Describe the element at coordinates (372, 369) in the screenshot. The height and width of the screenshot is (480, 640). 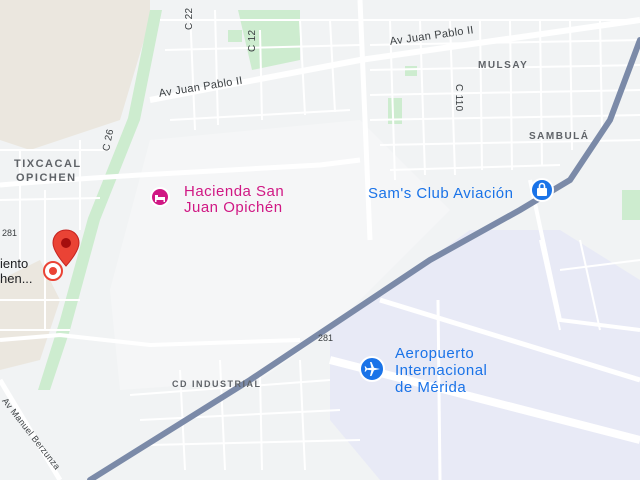
I see `airplane-icon` at that location.